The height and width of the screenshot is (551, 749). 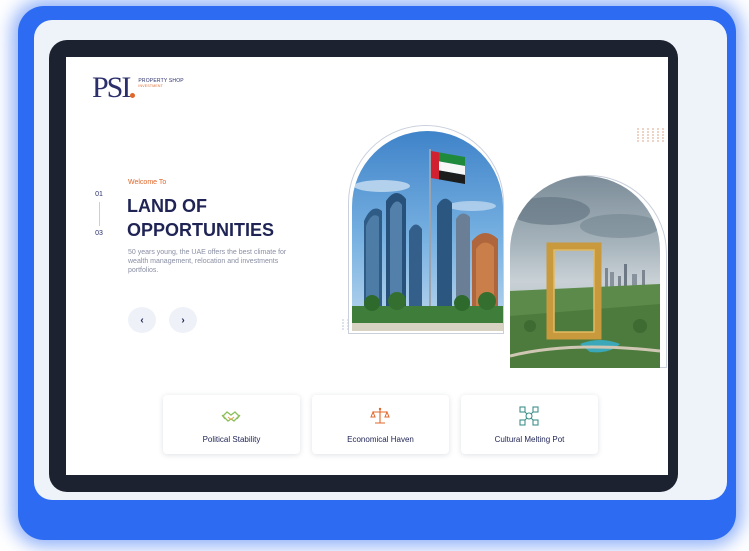 What do you see at coordinates (111, 87) in the screenshot?
I see `logo-mark: PSI` at bounding box center [111, 87].